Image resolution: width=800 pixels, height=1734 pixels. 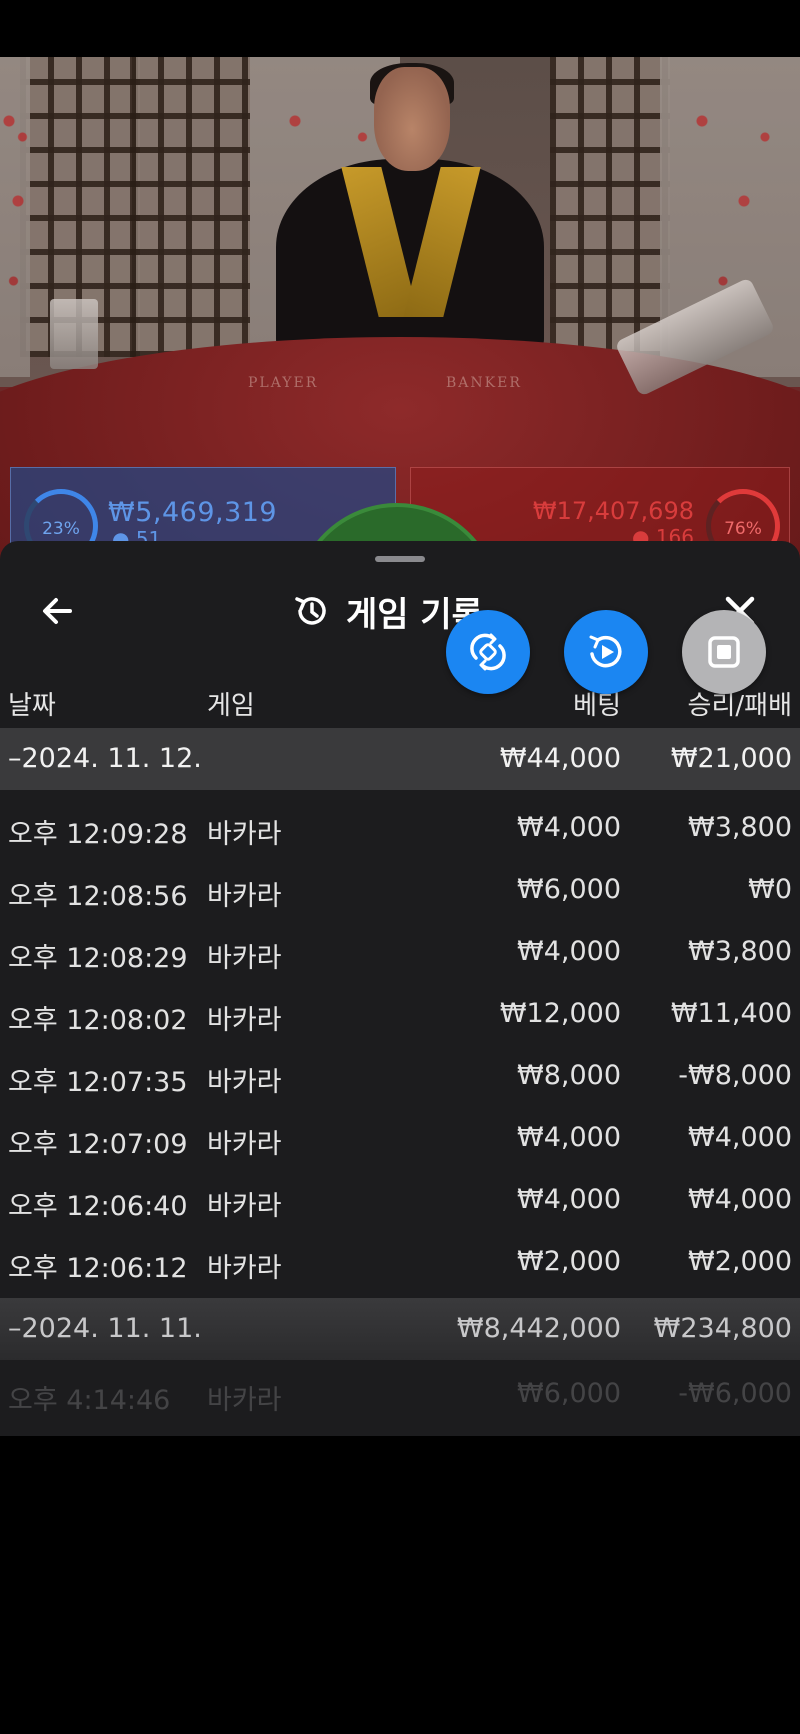 What do you see at coordinates (613, 511) in the screenshot?
I see `banker-total-amount: ₩17,407,698` at bounding box center [613, 511].